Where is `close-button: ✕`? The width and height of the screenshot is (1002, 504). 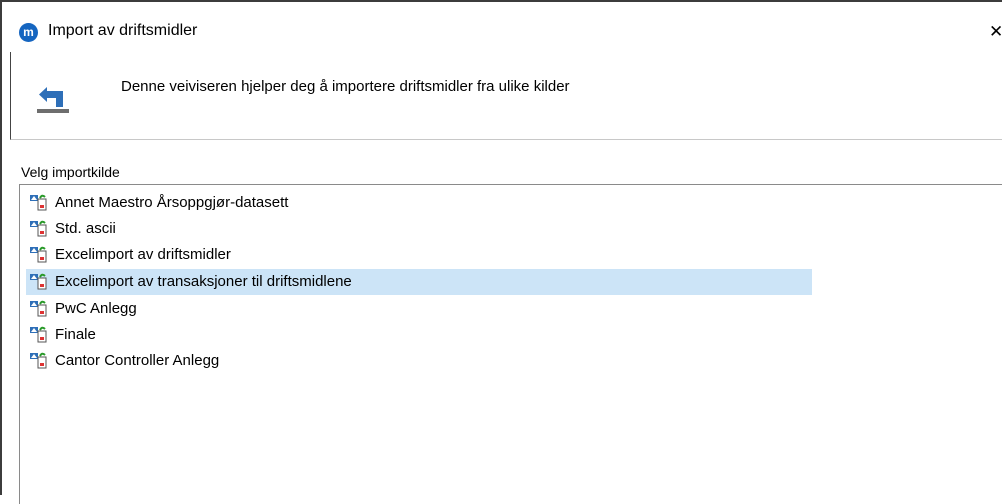 close-button: ✕ is located at coordinates (995, 32).